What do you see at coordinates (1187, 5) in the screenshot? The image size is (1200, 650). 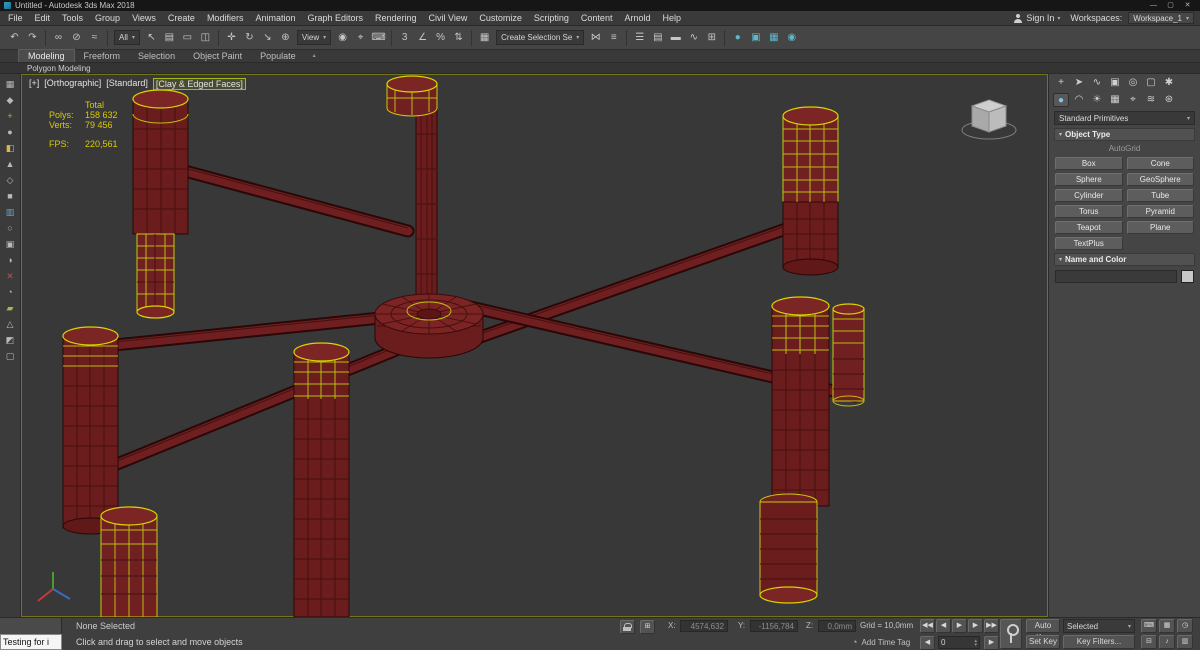 I see `close-button: ✕` at bounding box center [1187, 5].